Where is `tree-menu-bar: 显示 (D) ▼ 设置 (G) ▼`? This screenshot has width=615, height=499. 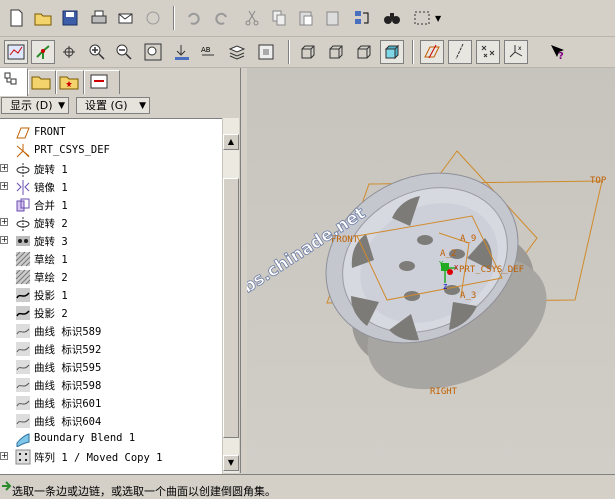
tree-menu-bar: 显示 (D) ▼ 设置 (G) ▼ is located at coordinates (120, 106).